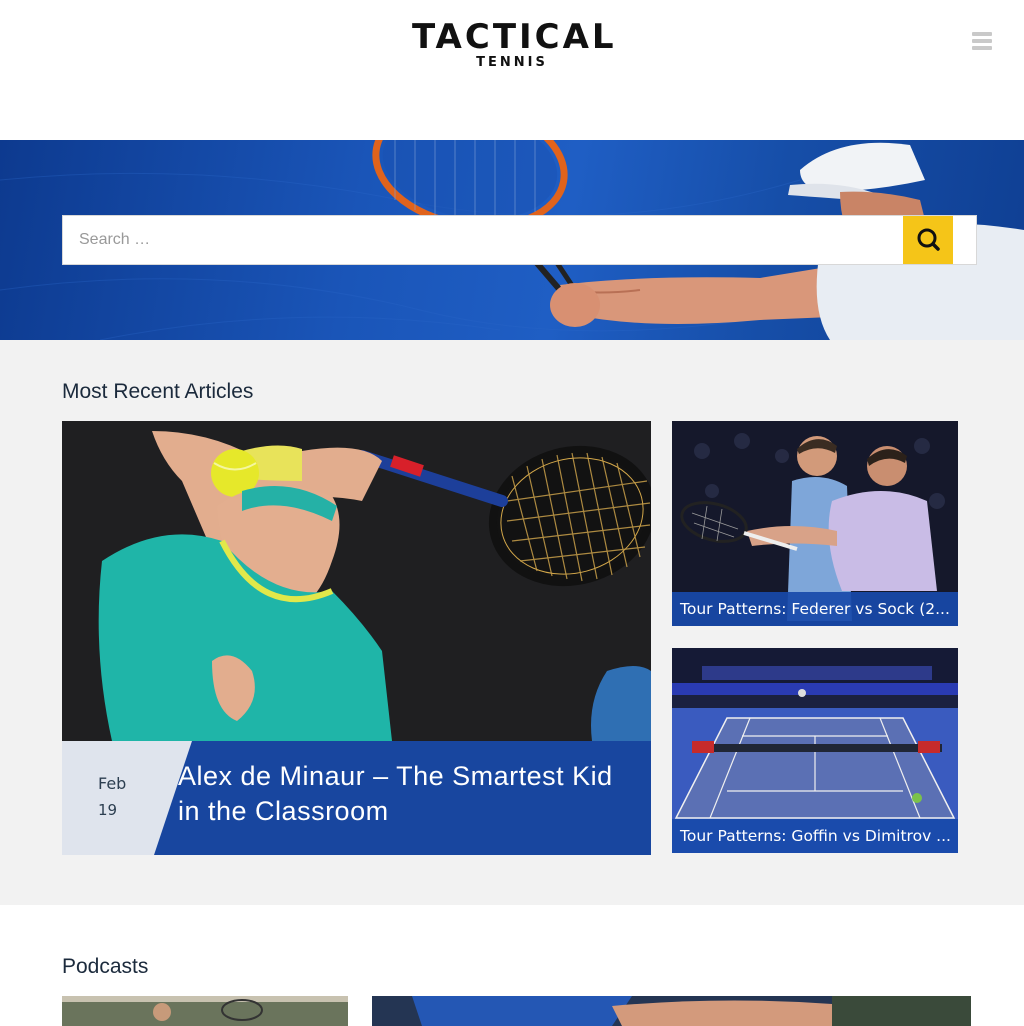 This screenshot has width=1024, height=1026. I want to click on date-month: Feb, so click(112, 783).